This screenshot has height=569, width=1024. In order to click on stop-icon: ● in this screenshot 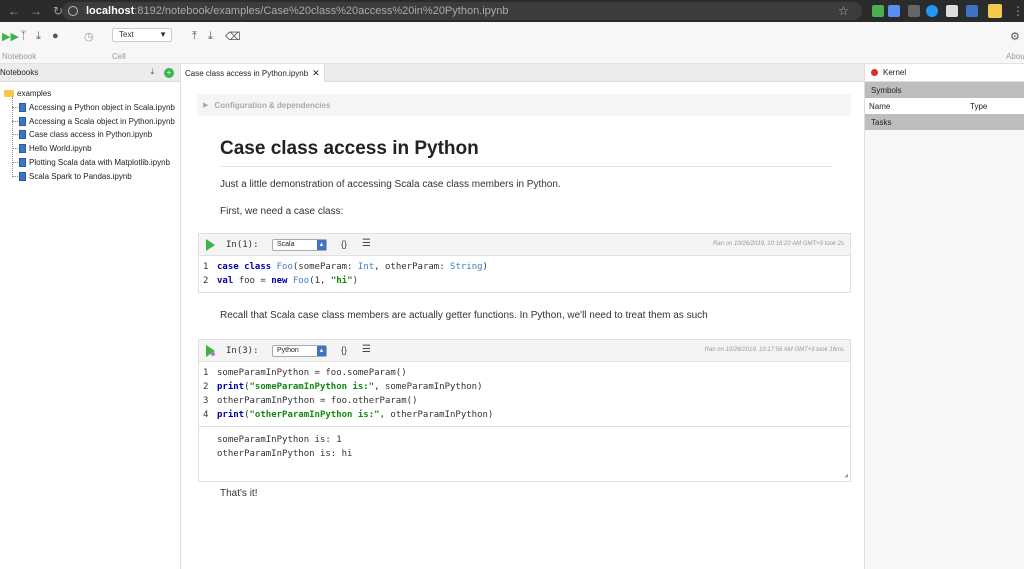, I will do `click(55, 36)`.